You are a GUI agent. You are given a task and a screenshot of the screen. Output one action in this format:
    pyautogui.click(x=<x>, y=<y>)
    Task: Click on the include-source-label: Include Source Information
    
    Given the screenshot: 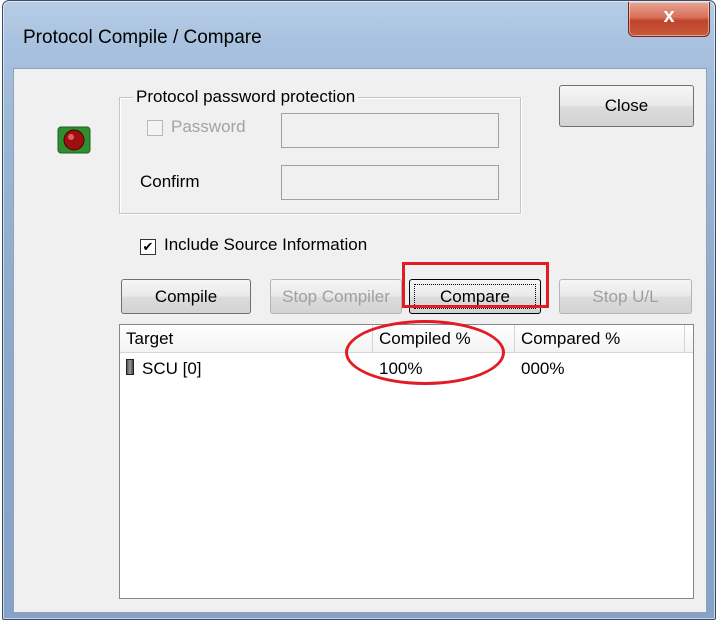 What is the action you would take?
    pyautogui.click(x=266, y=244)
    